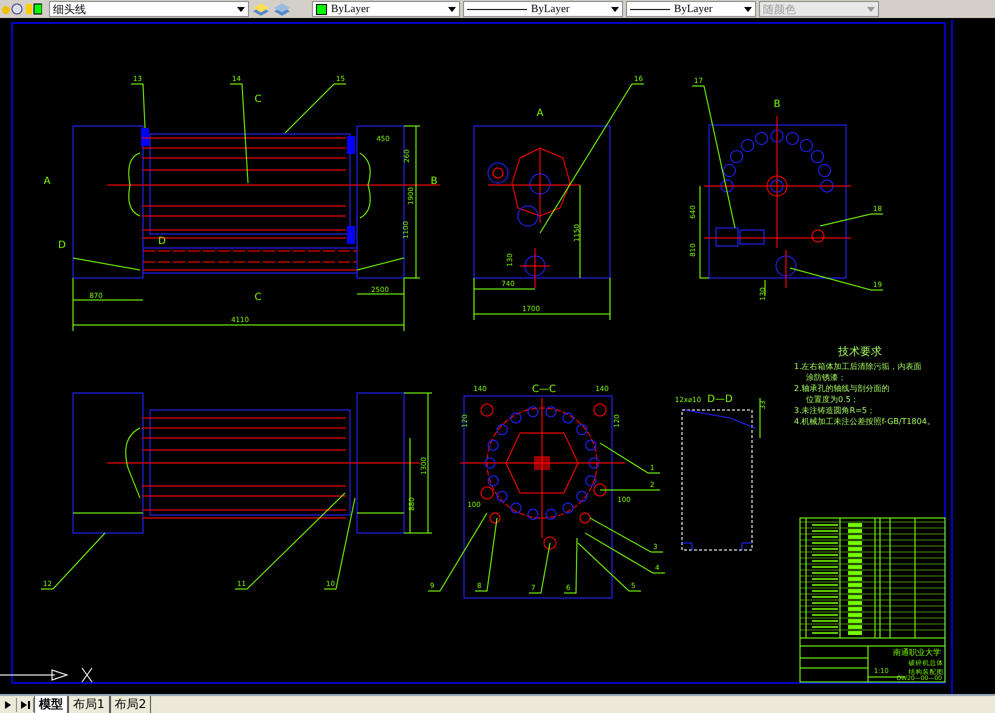  I want to click on linetype-dropdown: ByLayer, so click(543, 9).